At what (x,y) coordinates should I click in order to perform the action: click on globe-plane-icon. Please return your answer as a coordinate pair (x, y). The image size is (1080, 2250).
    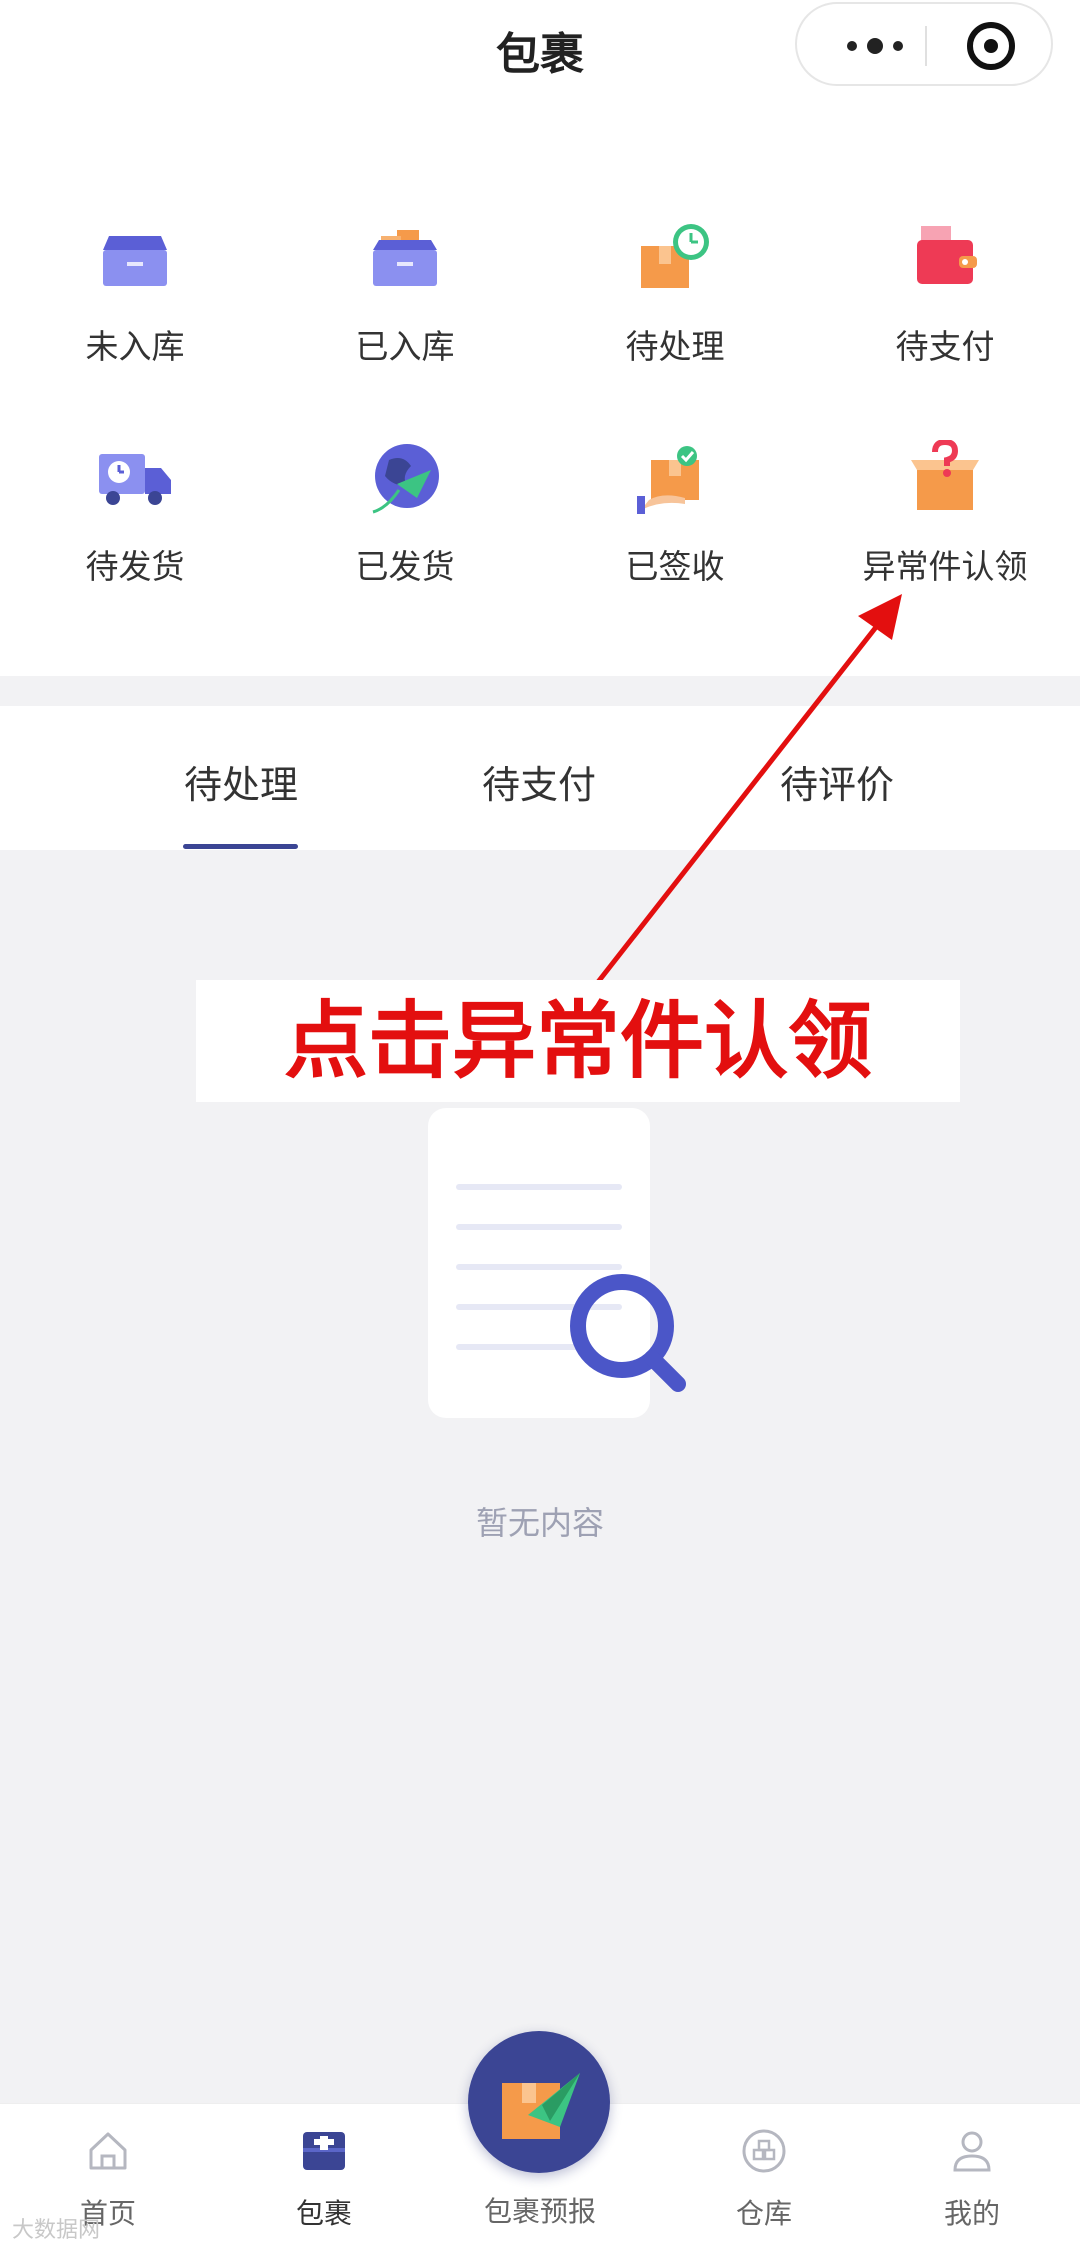
    Looking at the image, I should click on (405, 479).